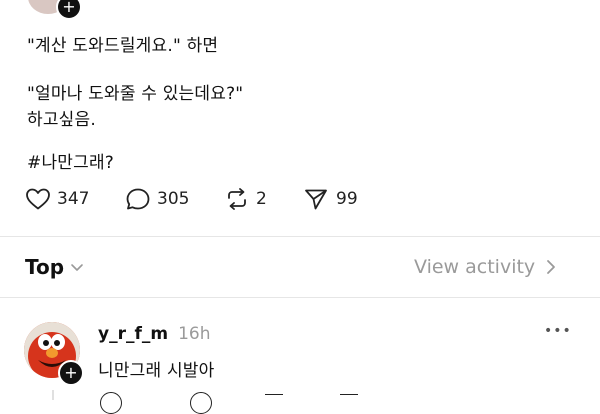  What do you see at coordinates (237, 199) in the screenshot?
I see `repost-icon` at bounding box center [237, 199].